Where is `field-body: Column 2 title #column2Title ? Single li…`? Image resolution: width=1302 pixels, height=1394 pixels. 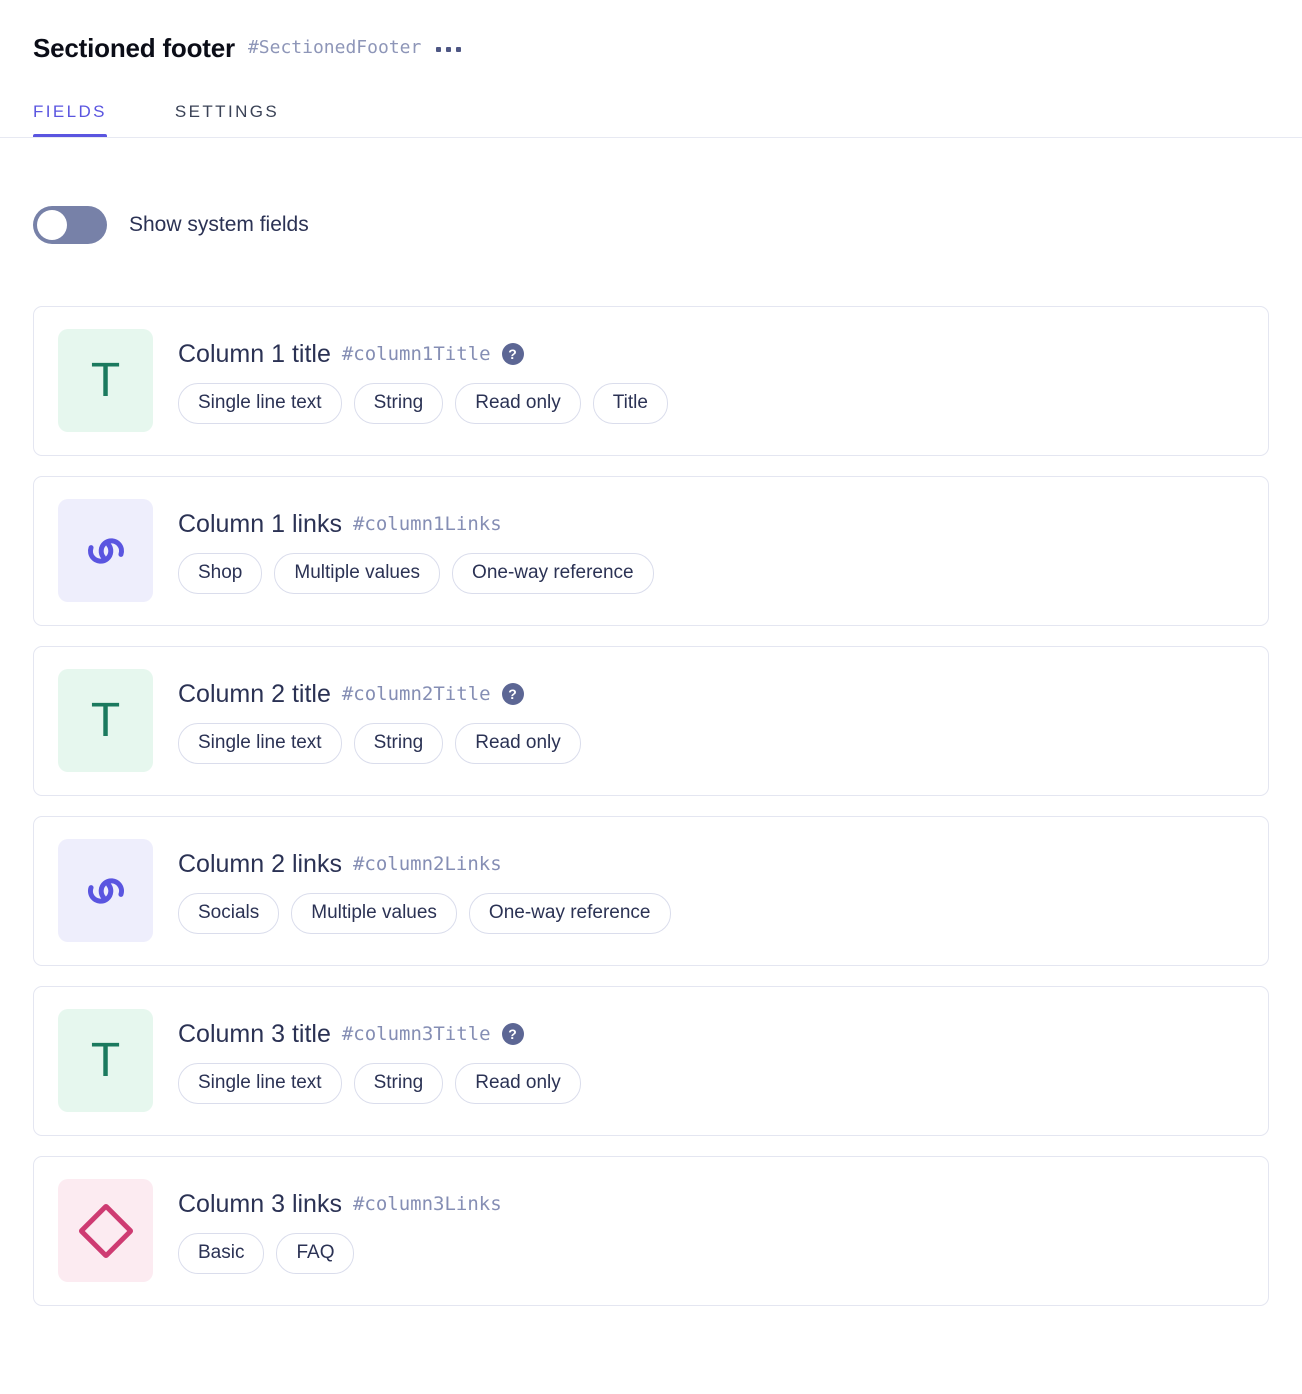
field-body: Column 2 title #column2Title ? Single li… is located at coordinates (698, 721).